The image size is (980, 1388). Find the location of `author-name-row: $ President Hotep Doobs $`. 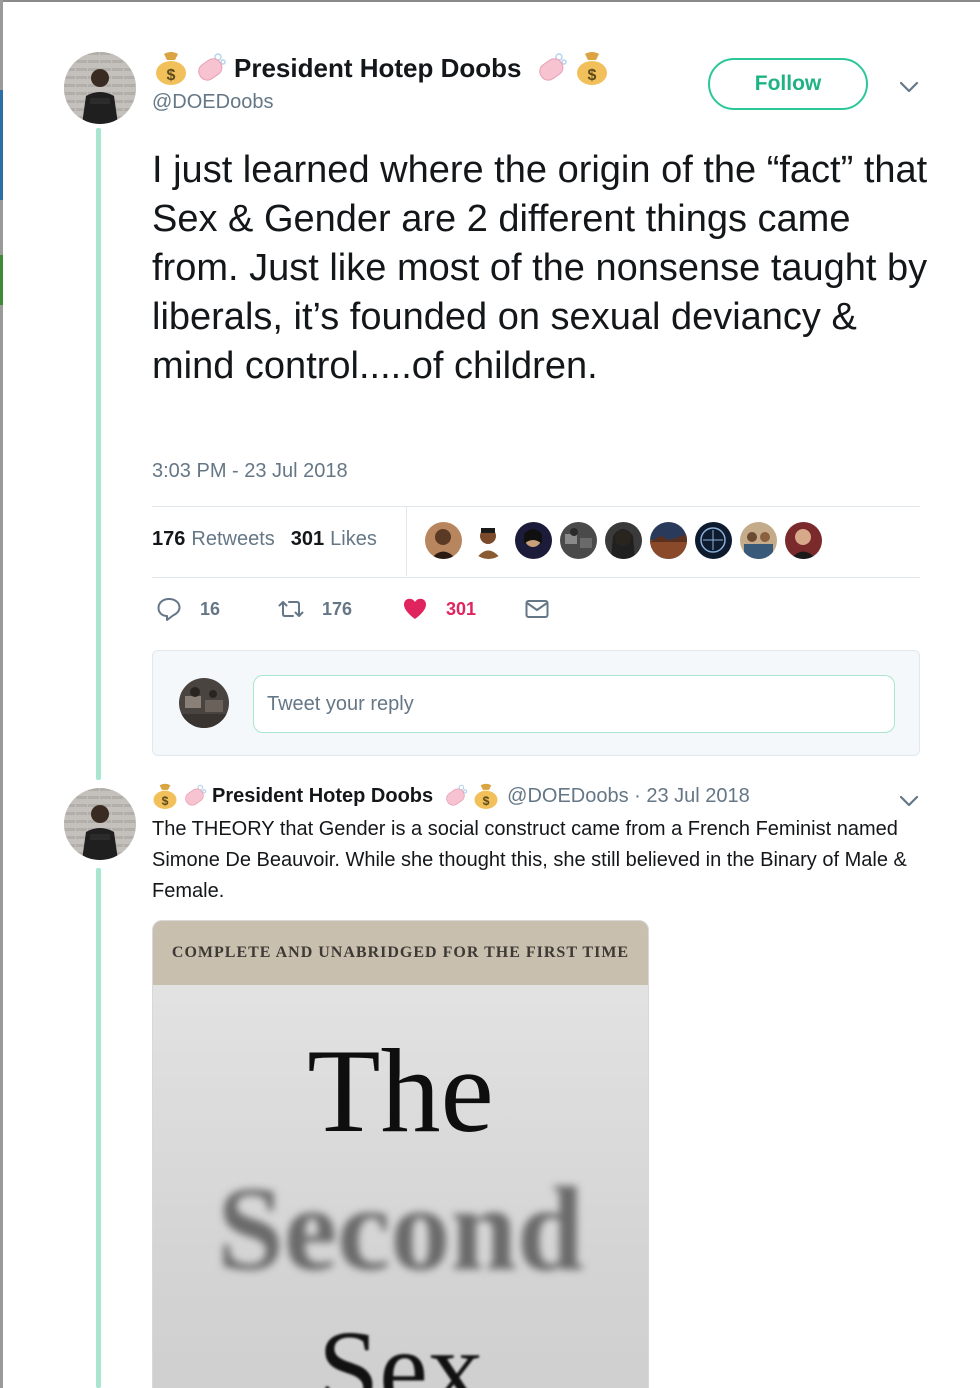

author-name-row: $ President Hotep Doobs $ is located at coordinates (381, 68).